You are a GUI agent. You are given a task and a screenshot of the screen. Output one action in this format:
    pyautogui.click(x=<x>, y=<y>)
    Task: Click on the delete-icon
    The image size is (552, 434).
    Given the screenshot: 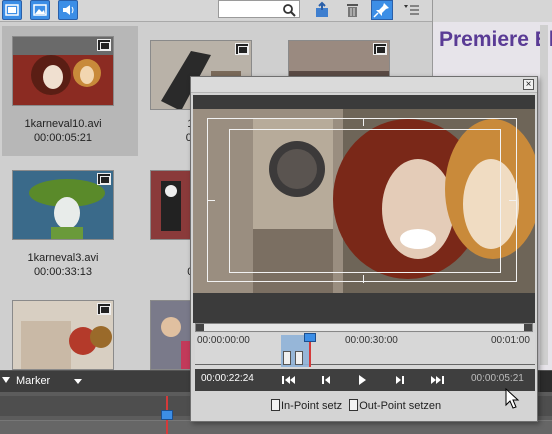 What is the action you would take?
    pyautogui.click(x=352, y=10)
    